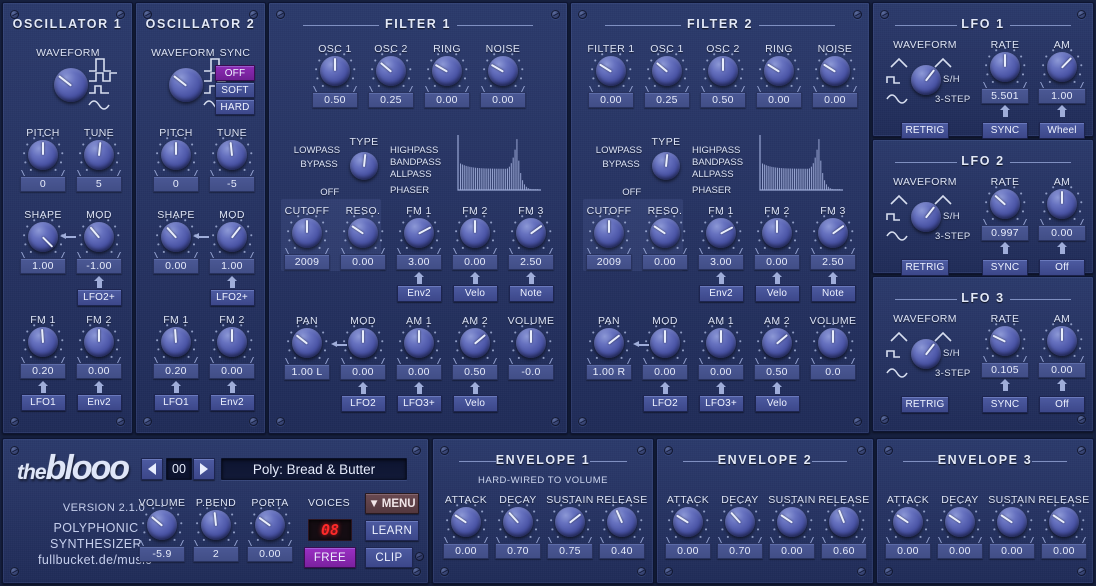  What do you see at coordinates (232, 297) in the screenshot?
I see `osc2.controls.3-mod-button: LFO2+` at bounding box center [232, 297].